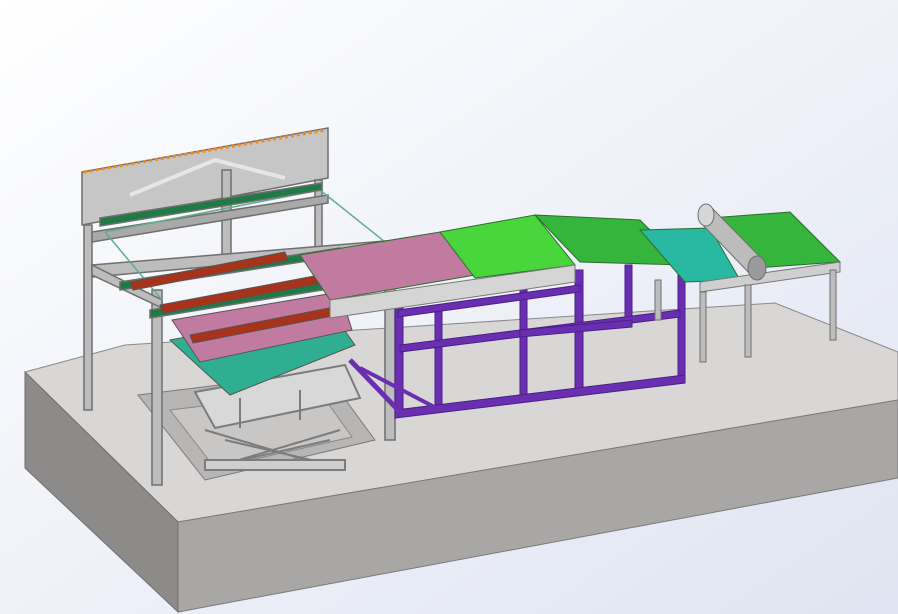 The height and width of the screenshot is (614, 898). What do you see at coordinates (275, 465) in the screenshot?
I see `lift-base-frame` at bounding box center [275, 465].